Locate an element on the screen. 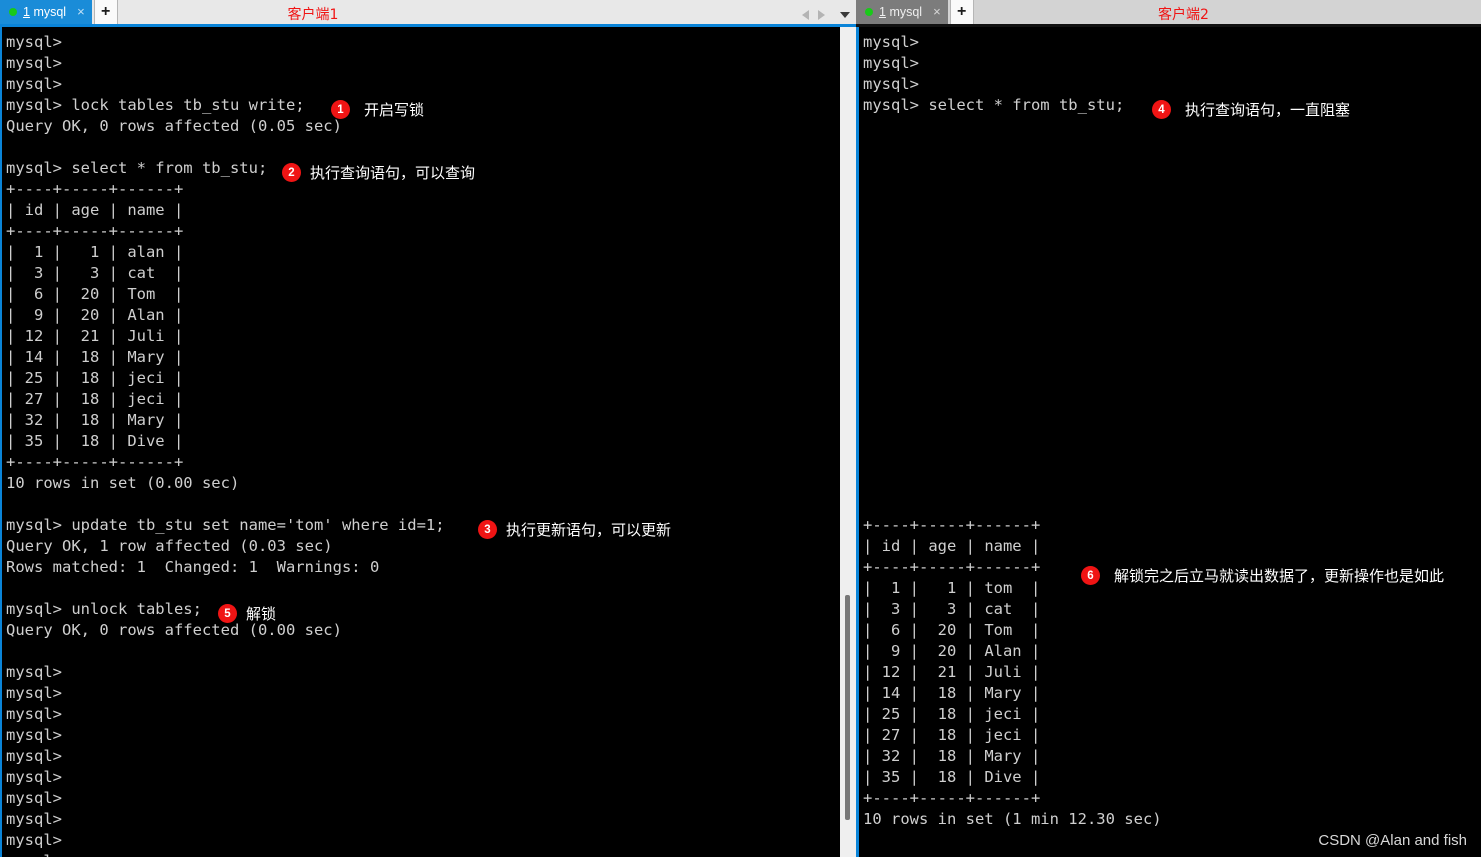  tab-close-icon-right: × is located at coordinates (937, 11).